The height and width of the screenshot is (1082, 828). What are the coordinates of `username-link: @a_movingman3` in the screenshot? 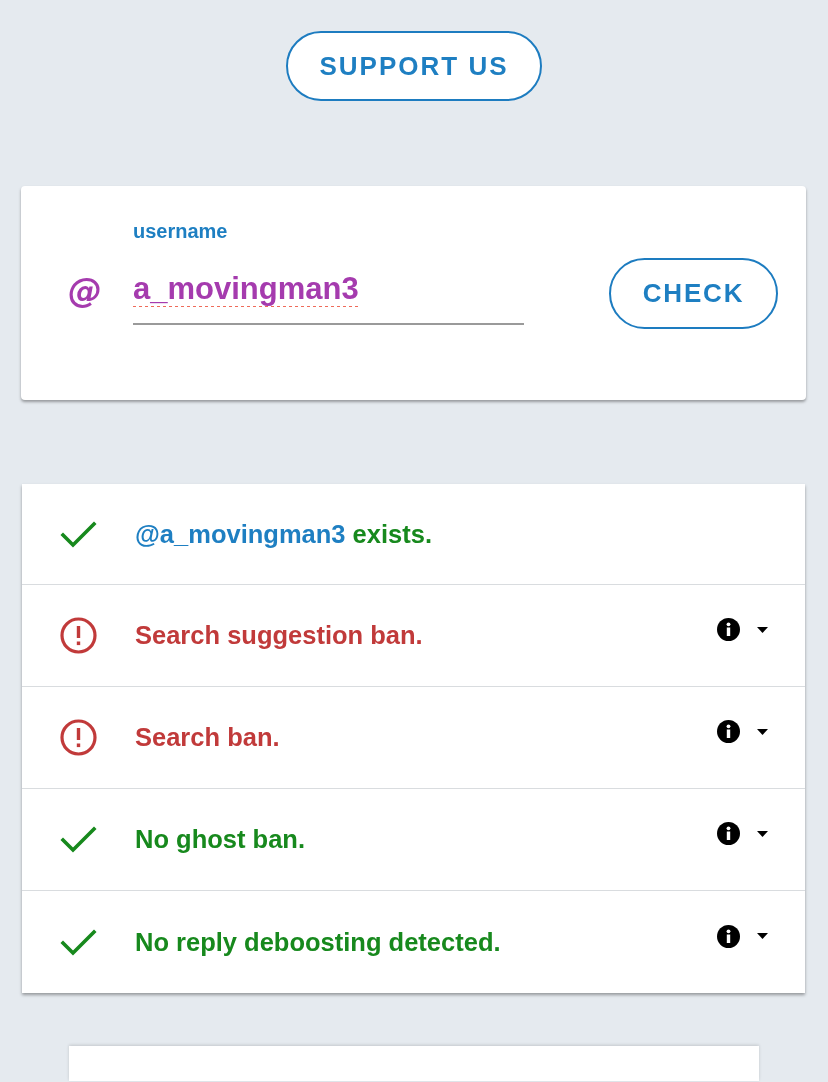 It's located at (240, 533).